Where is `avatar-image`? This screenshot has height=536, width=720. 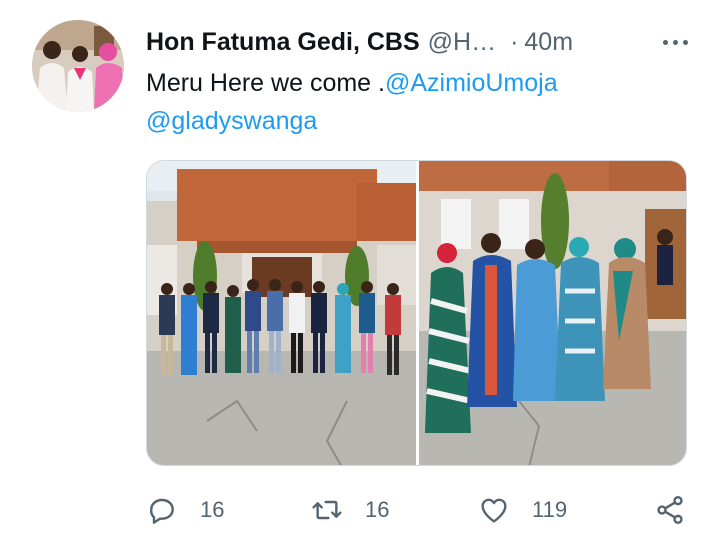
avatar-image is located at coordinates (78, 66).